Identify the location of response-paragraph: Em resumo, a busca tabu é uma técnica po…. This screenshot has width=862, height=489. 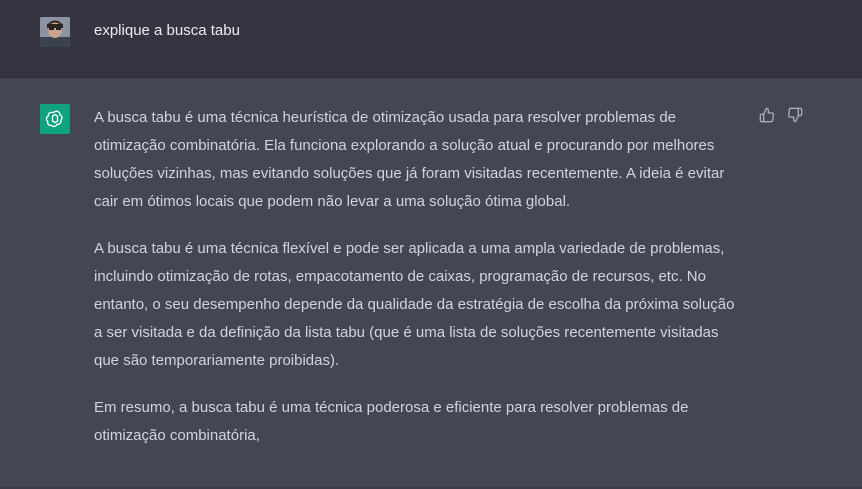
(391, 421).